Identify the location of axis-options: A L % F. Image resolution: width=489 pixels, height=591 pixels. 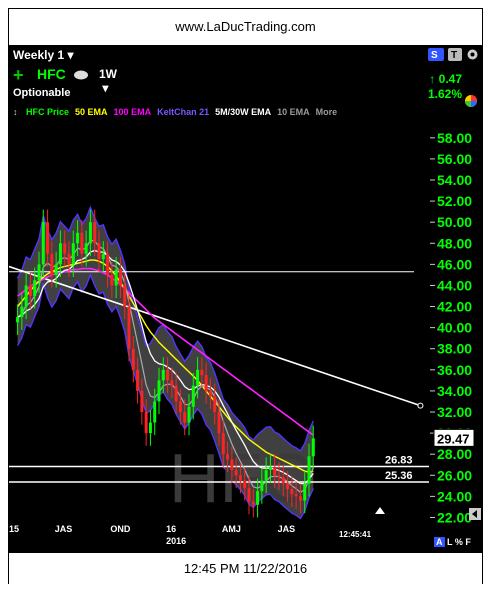
(452, 542).